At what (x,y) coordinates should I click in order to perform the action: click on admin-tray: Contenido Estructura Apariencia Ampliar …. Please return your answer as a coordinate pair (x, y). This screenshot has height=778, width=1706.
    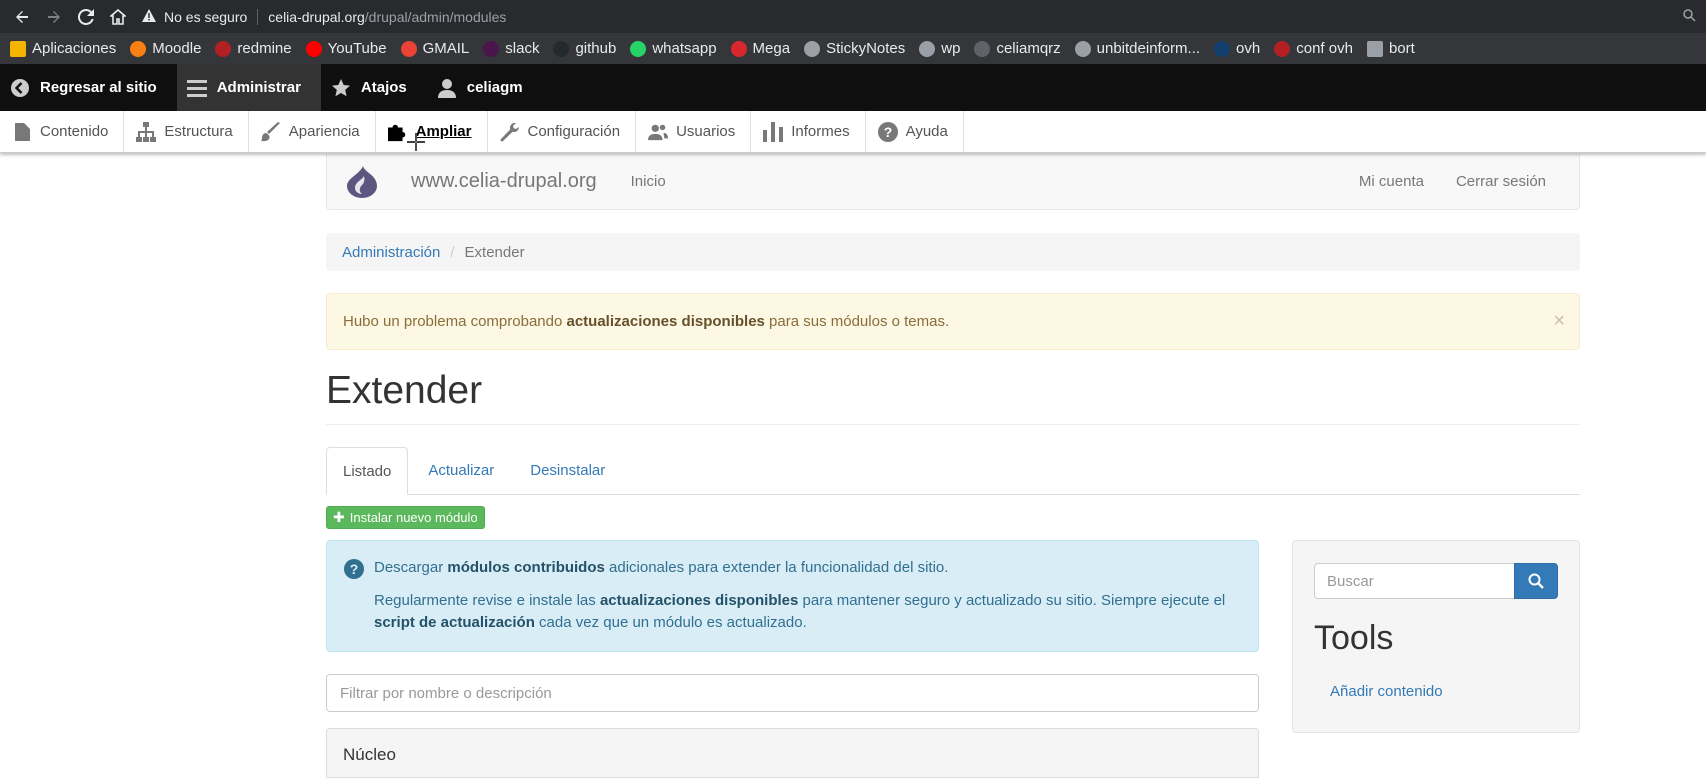
    Looking at the image, I should click on (853, 132).